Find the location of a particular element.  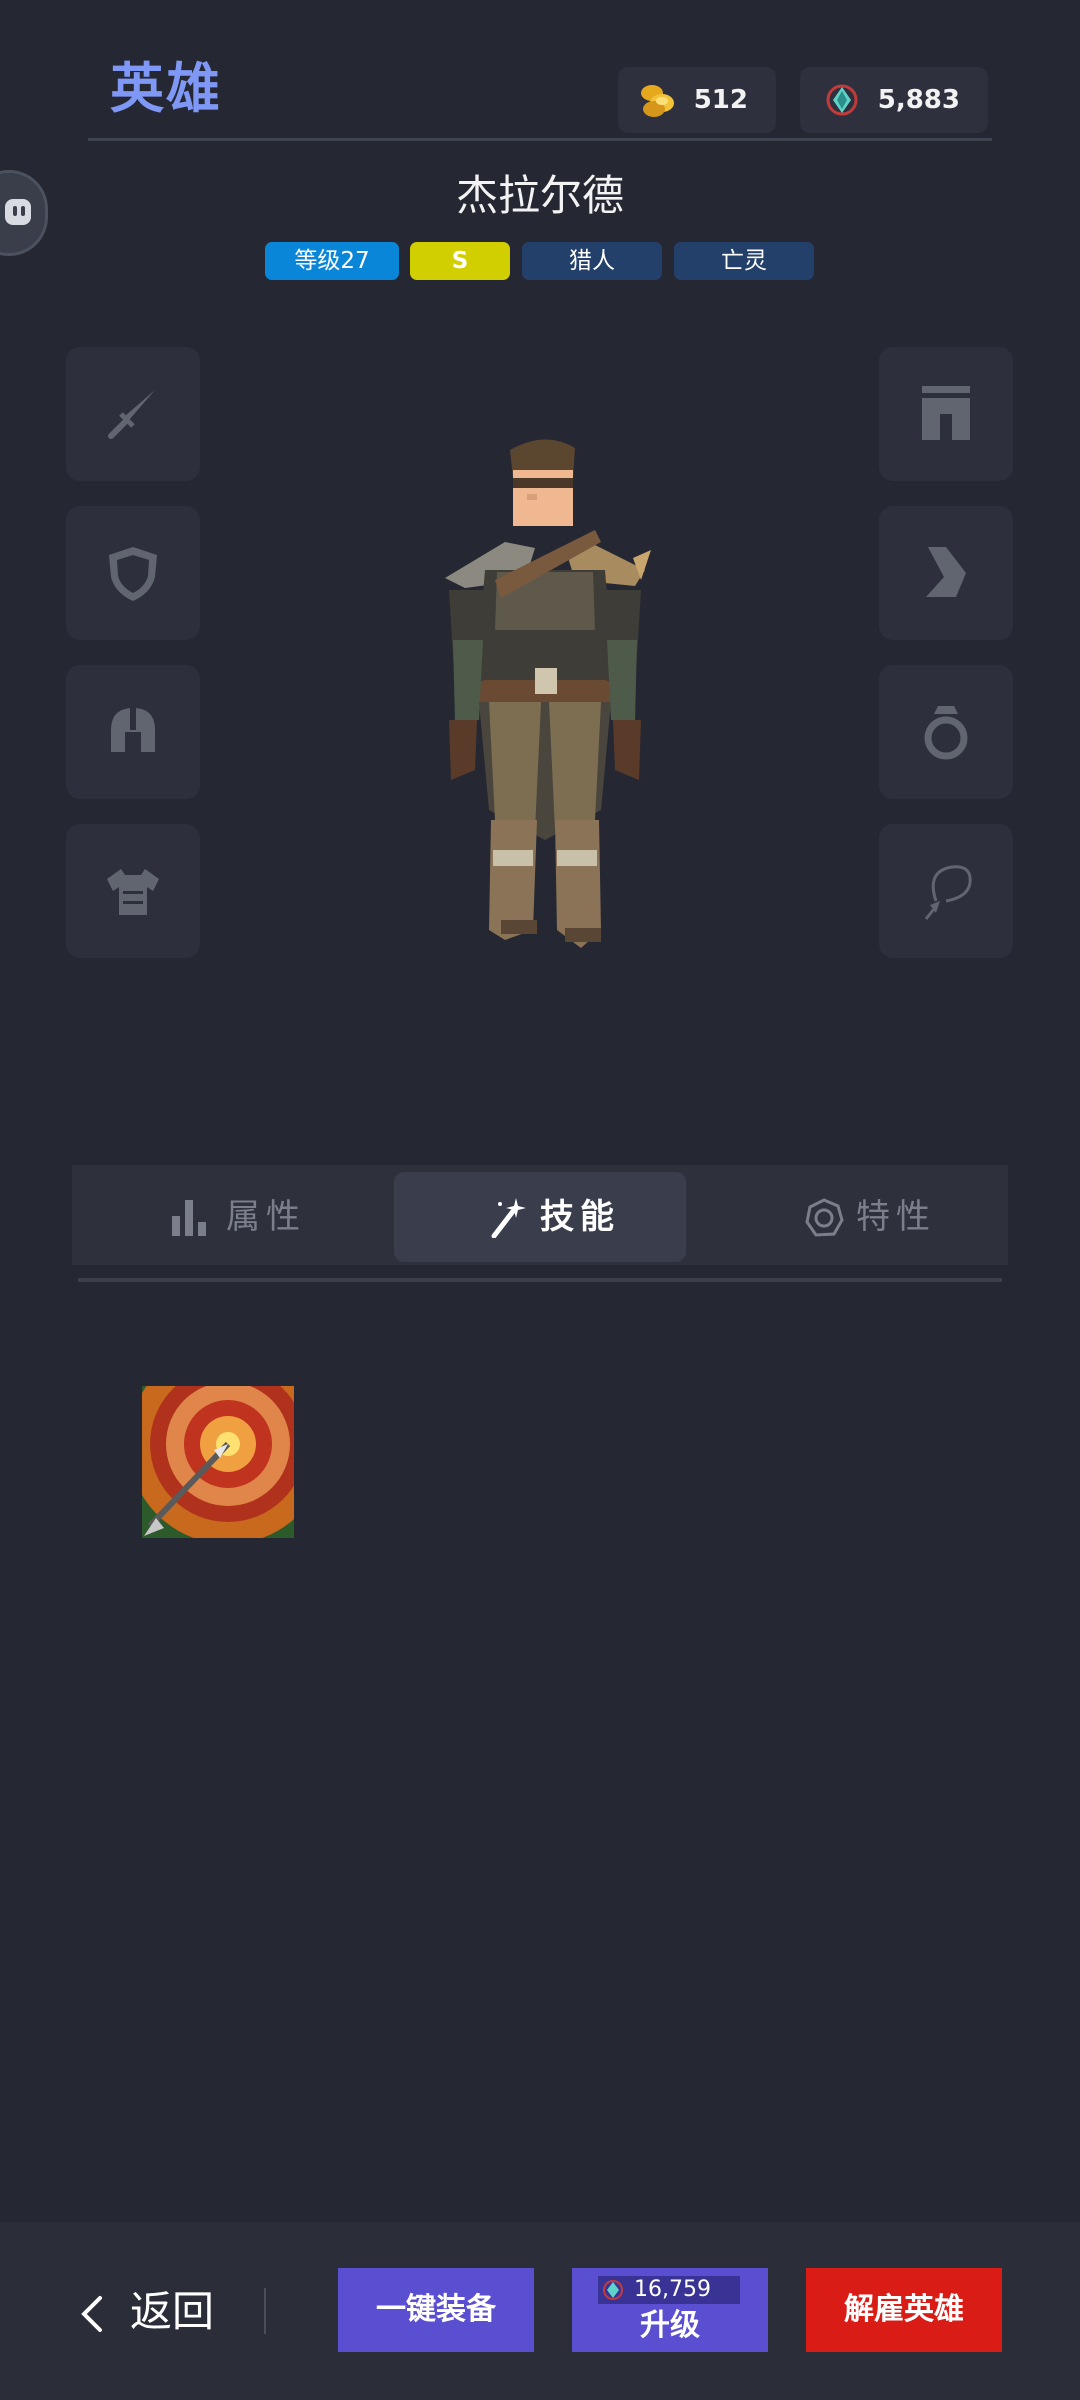

upgrade-label: 升级 is located at coordinates (670, 2325).